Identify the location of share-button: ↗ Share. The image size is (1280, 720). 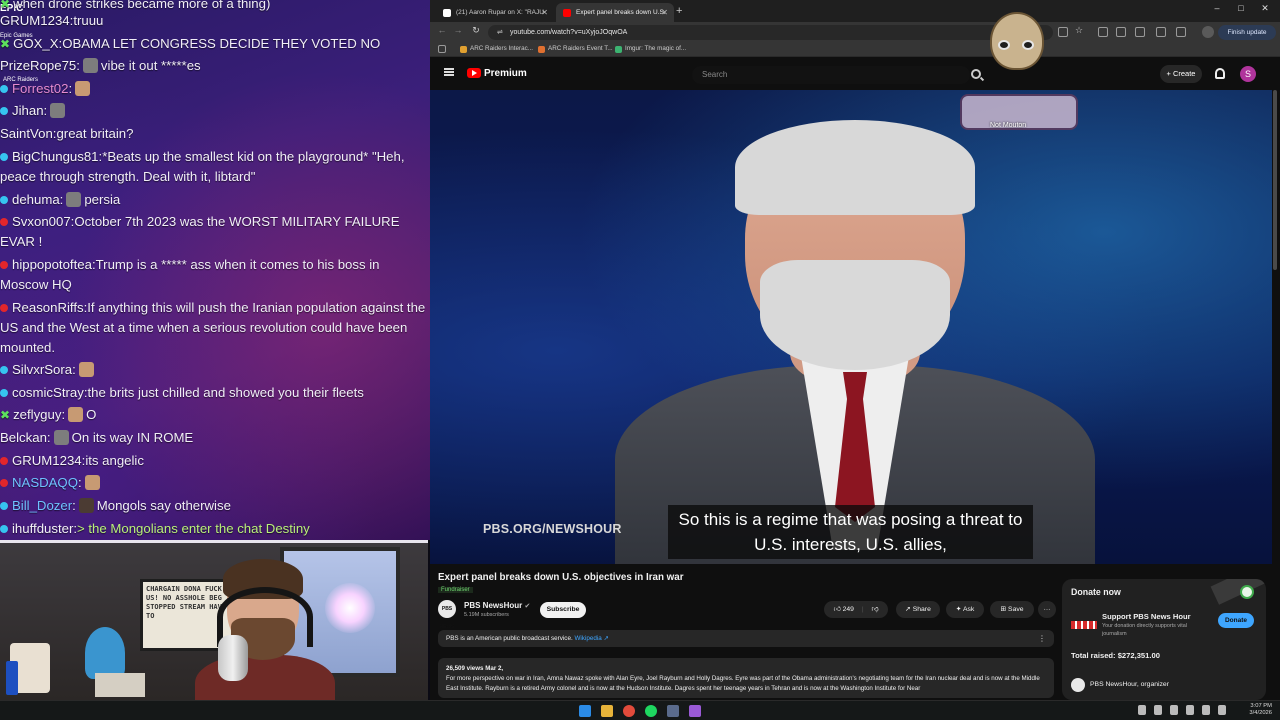
(918, 609).